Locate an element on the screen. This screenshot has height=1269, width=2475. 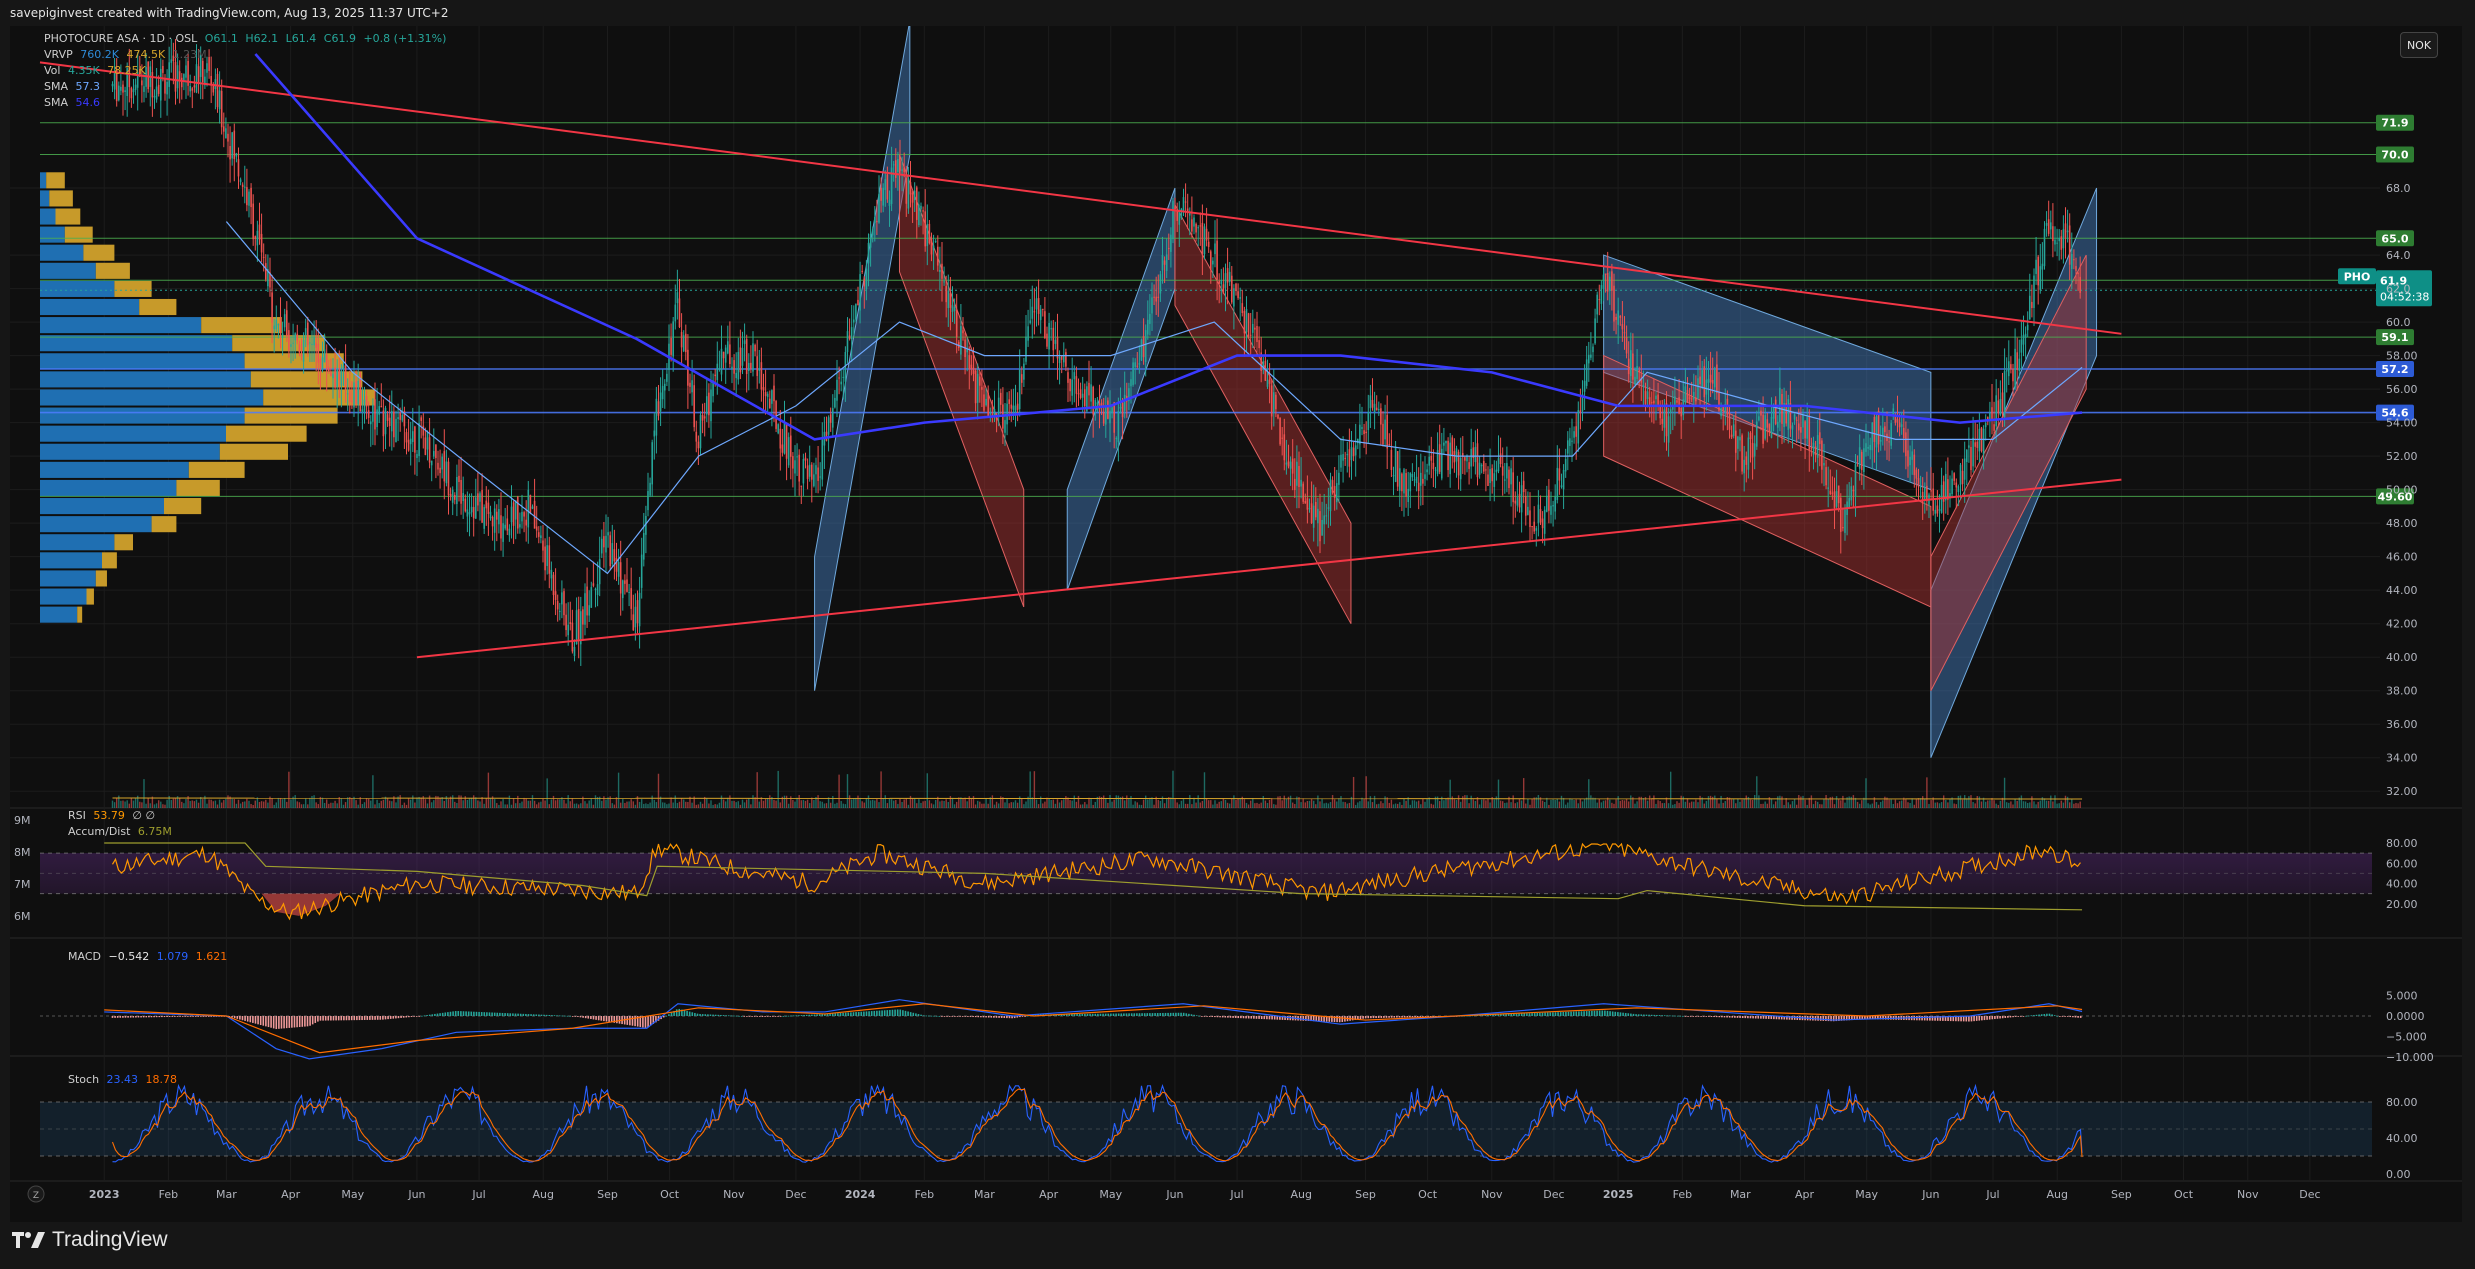
currency-button: NOK is located at coordinates (2419, 45).